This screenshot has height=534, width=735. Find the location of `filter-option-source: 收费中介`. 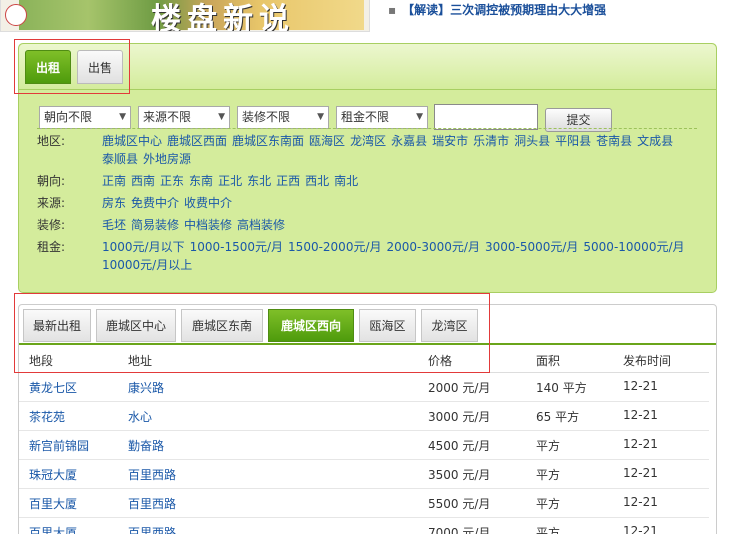

filter-option-source: 收费中介 is located at coordinates (208, 203).